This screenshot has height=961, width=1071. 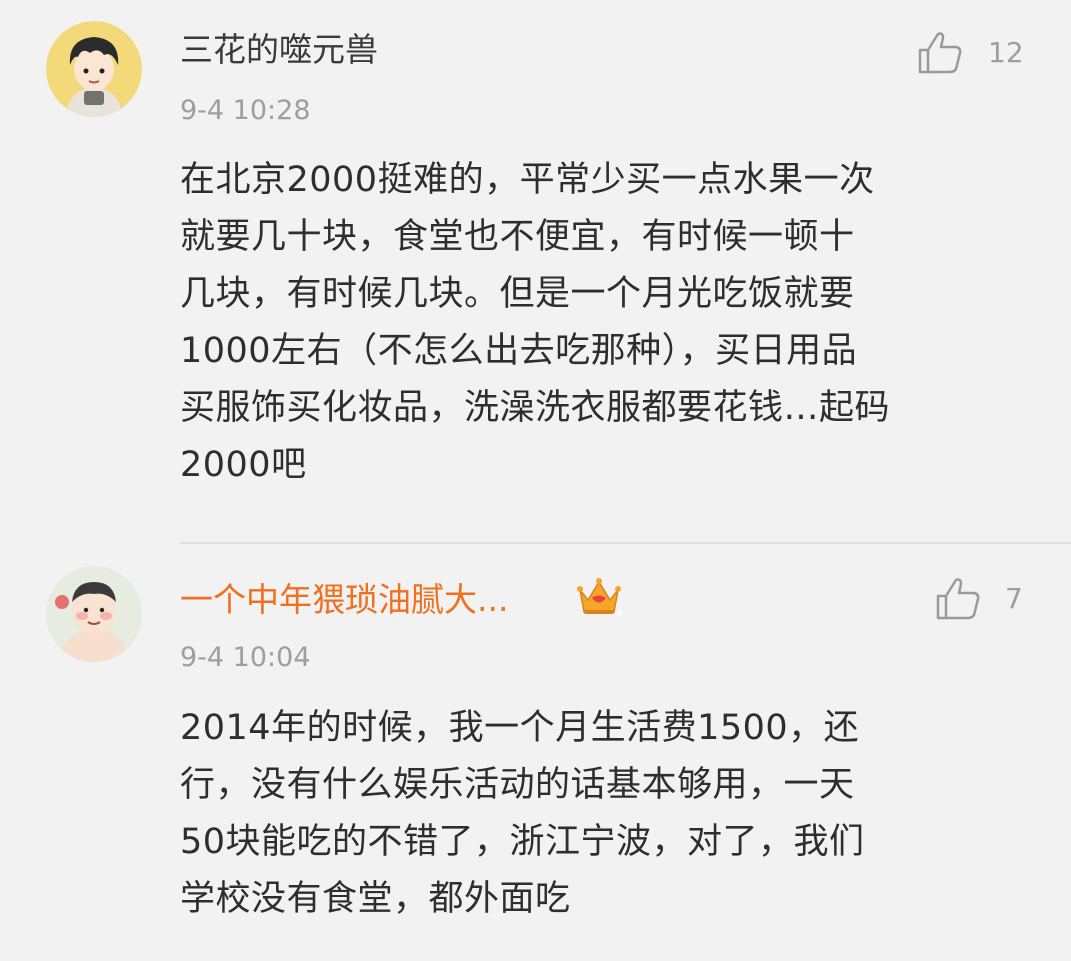 What do you see at coordinates (279, 50) in the screenshot?
I see `username: 三花的噬元兽` at bounding box center [279, 50].